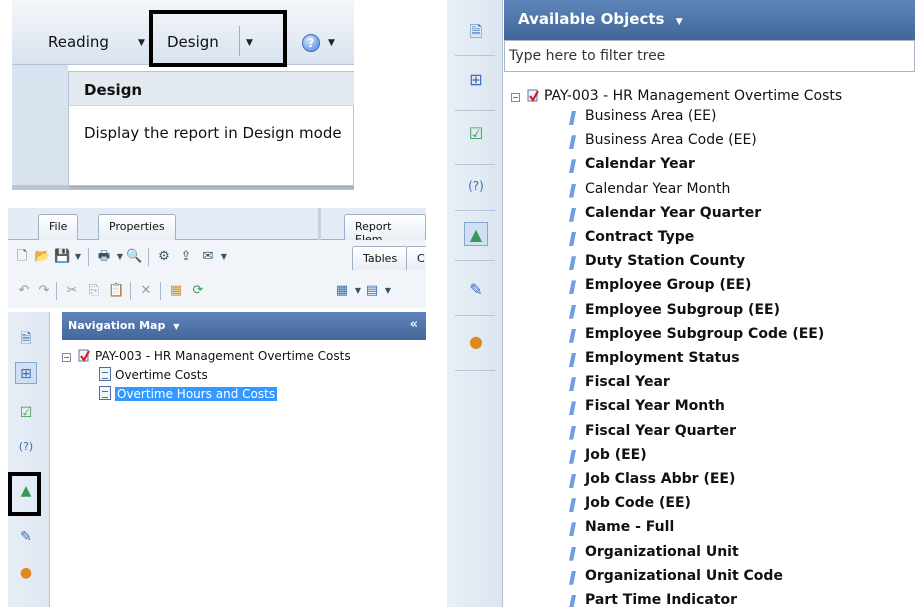 The height and width of the screenshot is (607, 915). What do you see at coordinates (654, 358) in the screenshot?
I see `object-item: Employment Status` at bounding box center [654, 358].